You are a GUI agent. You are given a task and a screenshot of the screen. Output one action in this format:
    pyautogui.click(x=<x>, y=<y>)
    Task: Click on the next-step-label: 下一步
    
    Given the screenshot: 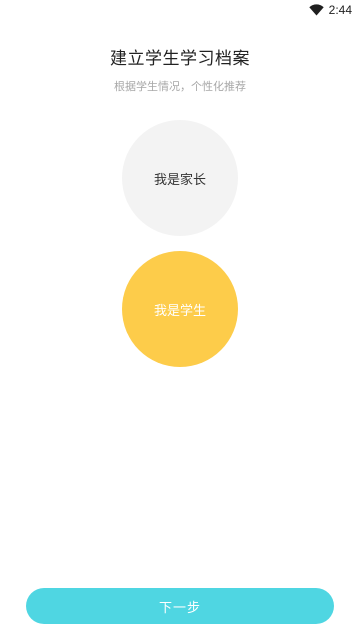 What is the action you would take?
    pyautogui.click(x=179, y=608)
    